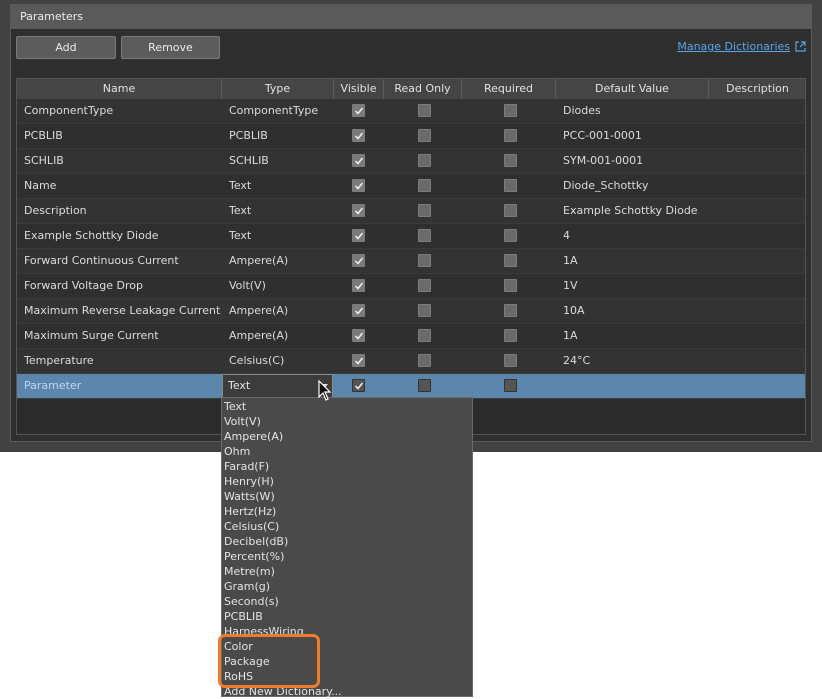 This screenshot has width=822, height=699. Describe the element at coordinates (254, 556) in the screenshot. I see `dropdown-option: Percent(%)` at that location.